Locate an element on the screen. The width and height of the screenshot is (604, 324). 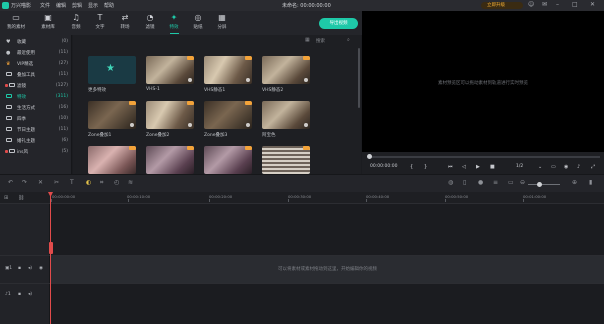
sidebar-item-lifestyle: 生活方式 (16) is located at coordinates (37, 108).